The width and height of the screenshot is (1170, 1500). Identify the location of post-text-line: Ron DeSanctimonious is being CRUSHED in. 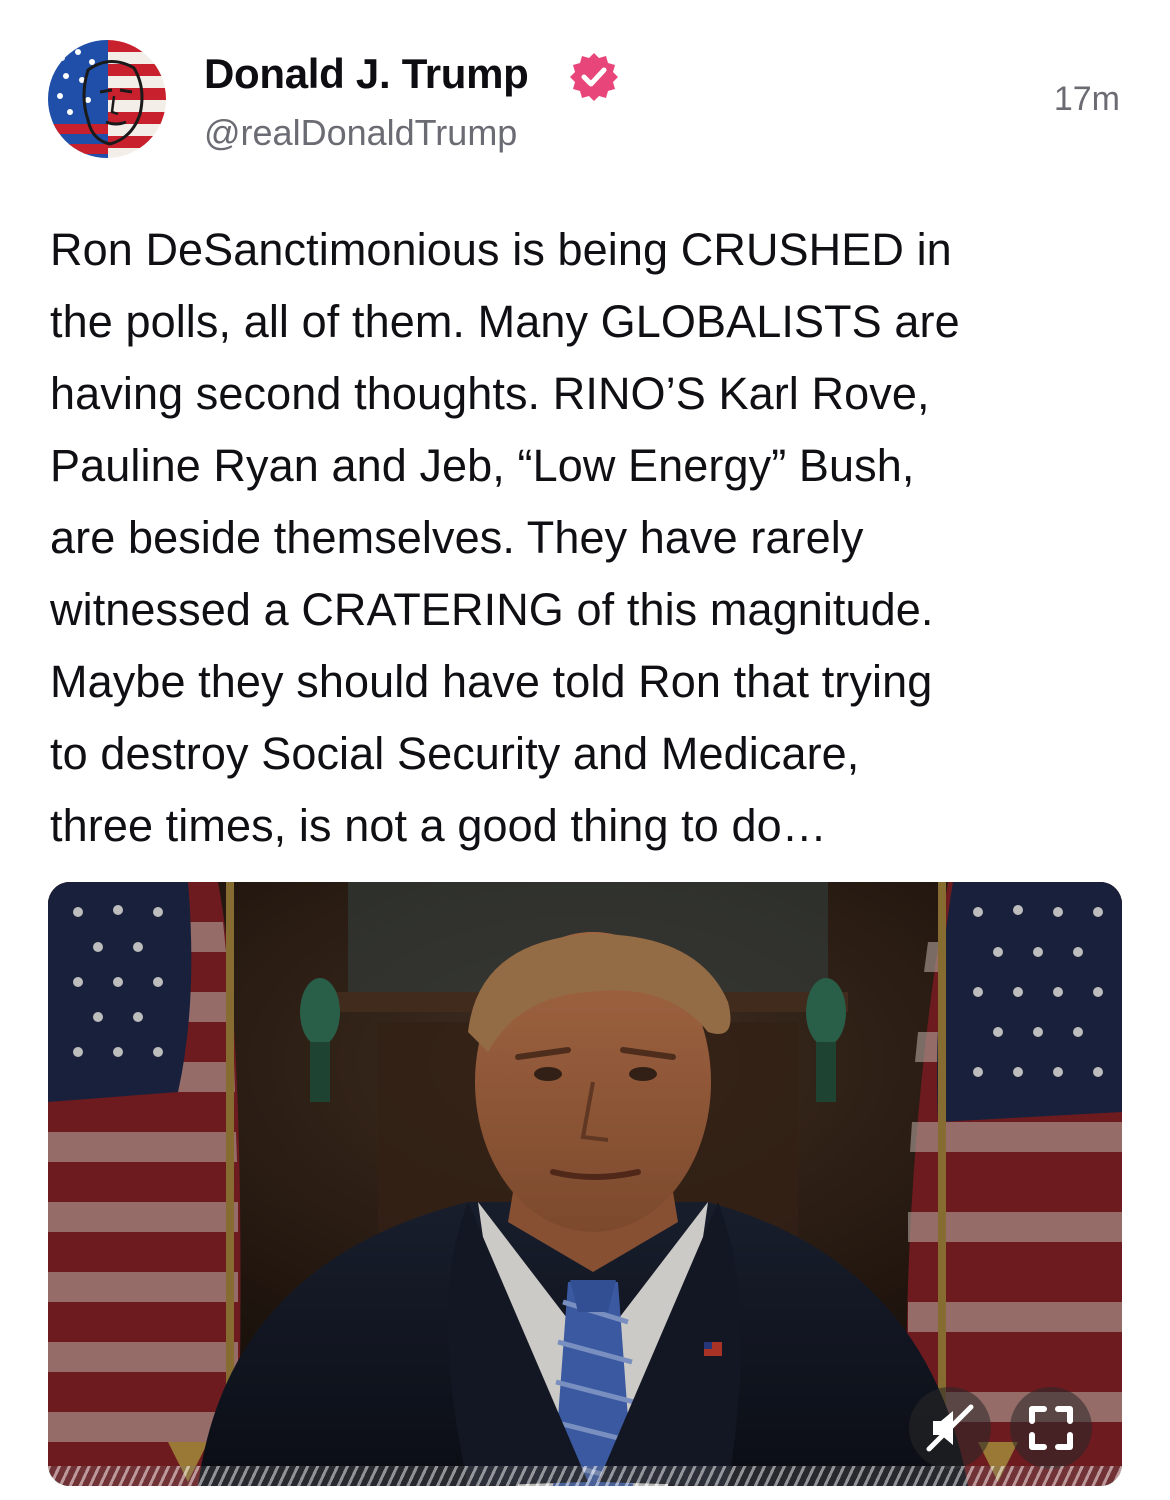
(501, 249).